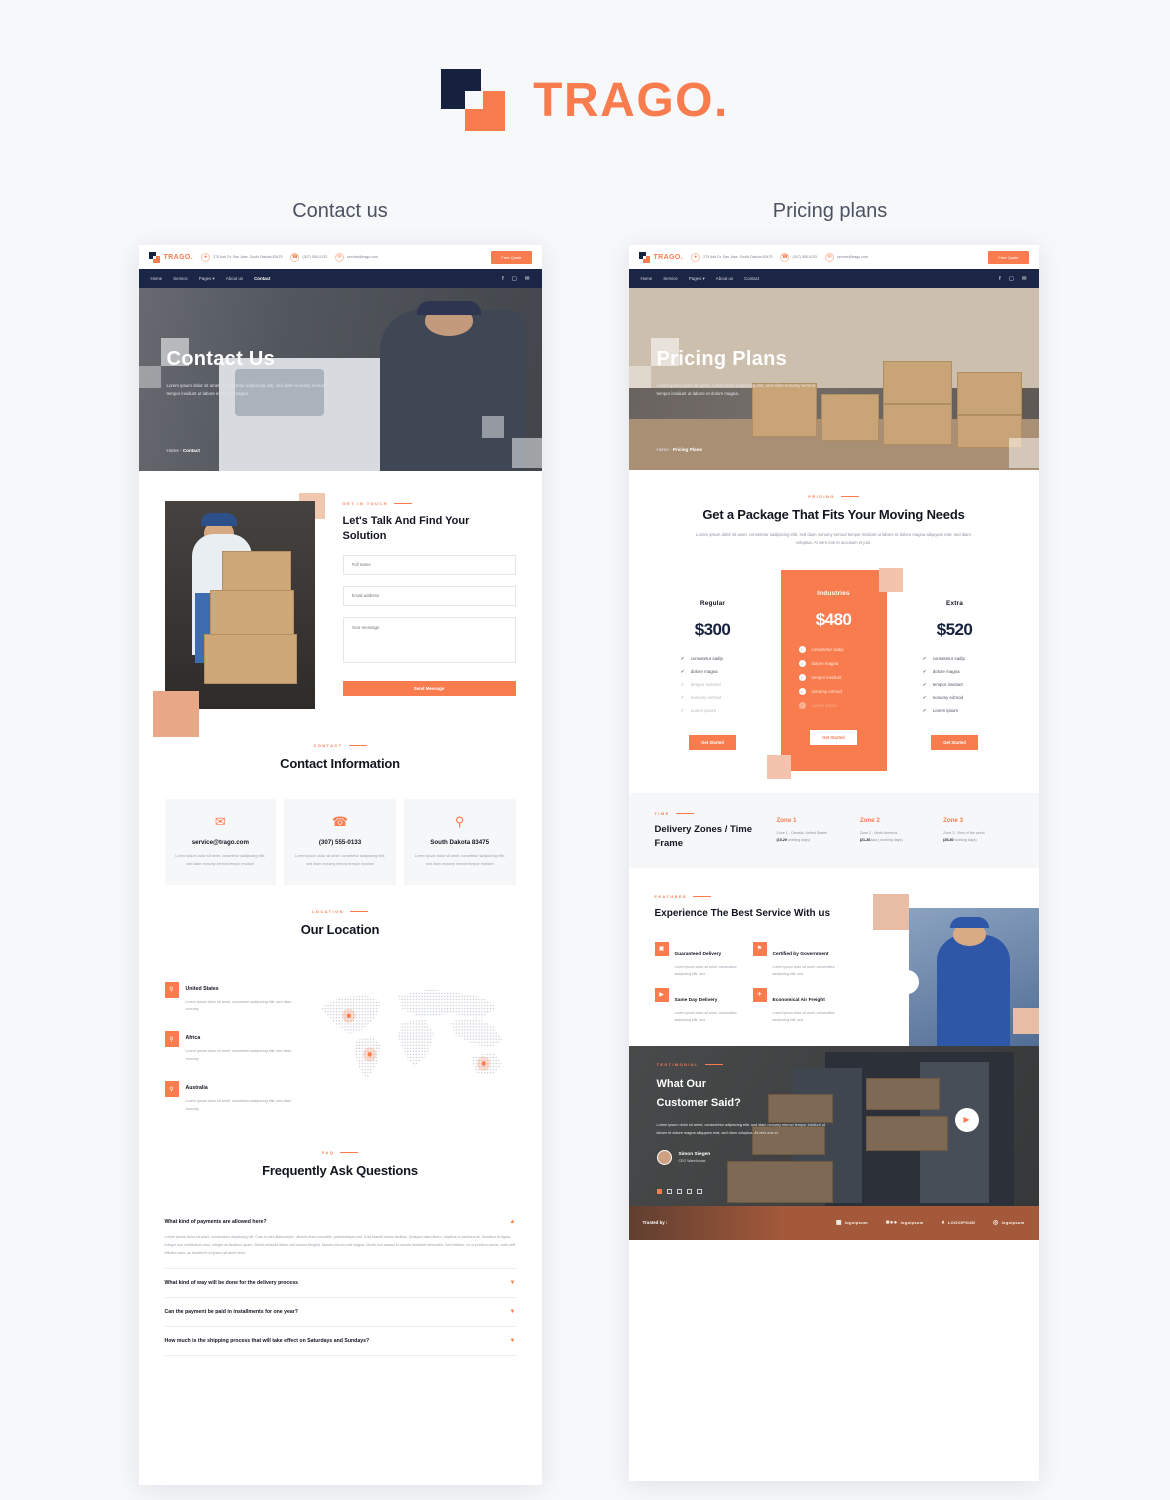 The height and width of the screenshot is (1500, 1170). Describe the element at coordinates (852, 1222) in the screenshot. I see `partner-logo-1: ▦ logoipsum` at that location.